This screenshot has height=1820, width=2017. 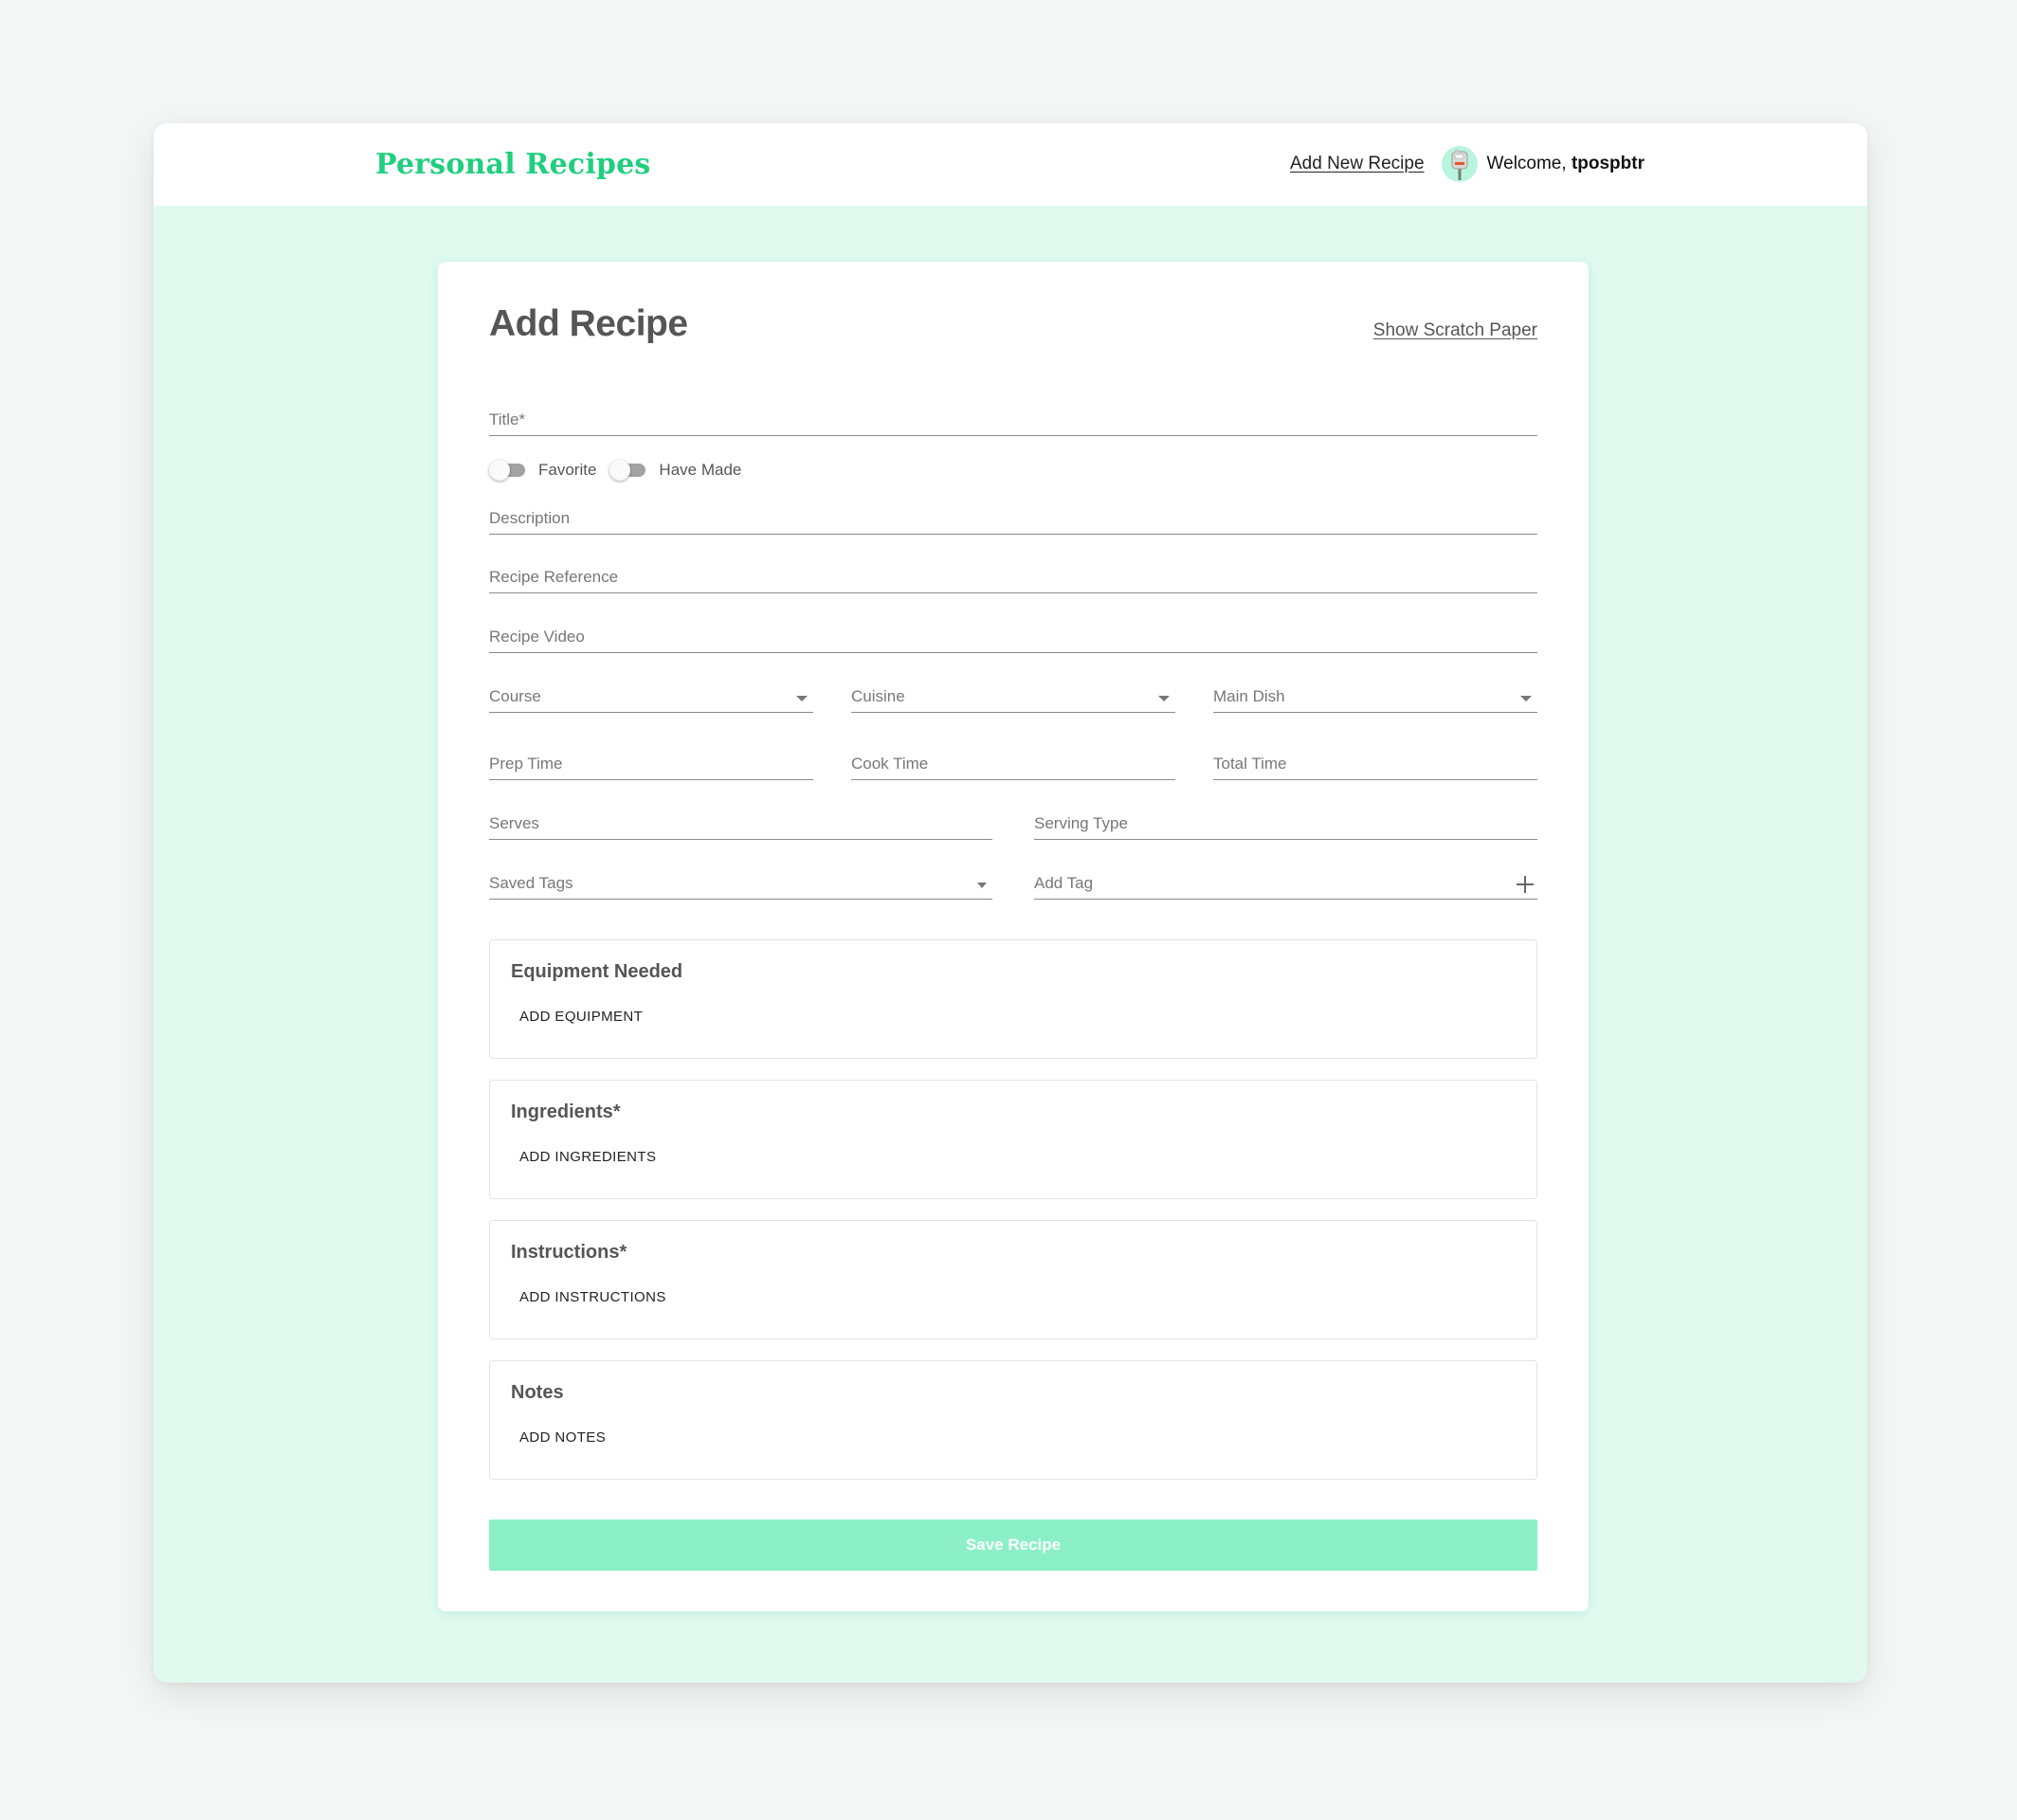 I want to click on main-dish-select: Main Dish, so click(x=1375, y=698).